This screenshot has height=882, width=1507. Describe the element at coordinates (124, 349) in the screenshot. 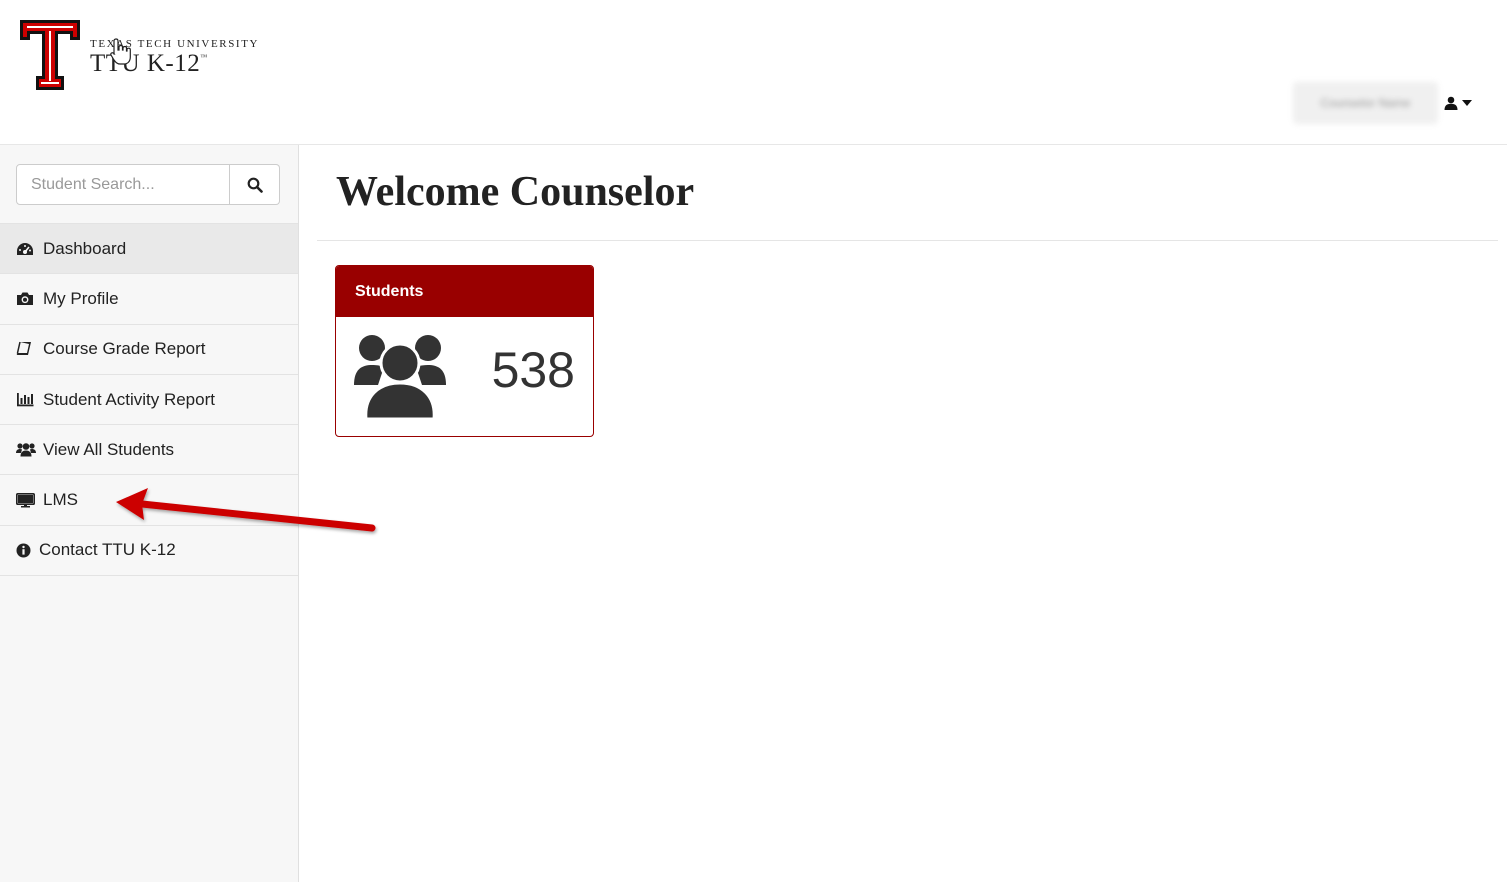

I see `sidebar-item-label: Course Grade Report` at that location.